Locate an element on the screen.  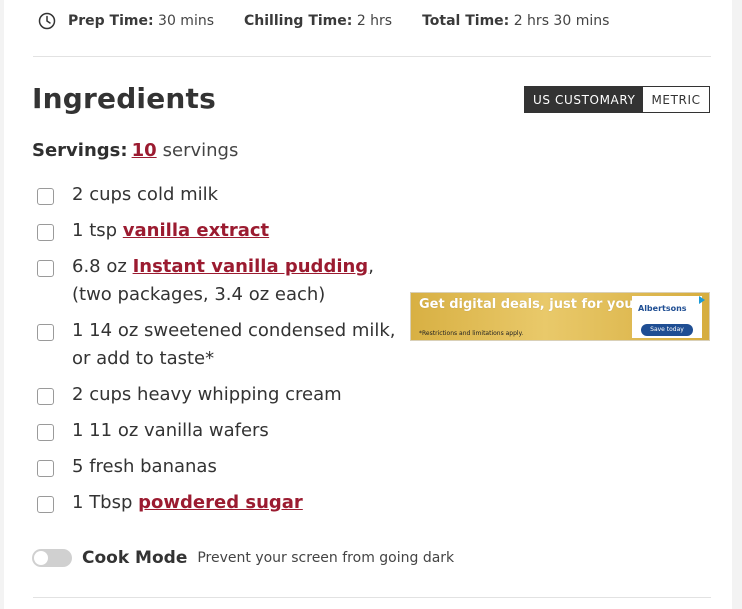
prep-time: Prep Time: 30 mins is located at coordinates (141, 21).